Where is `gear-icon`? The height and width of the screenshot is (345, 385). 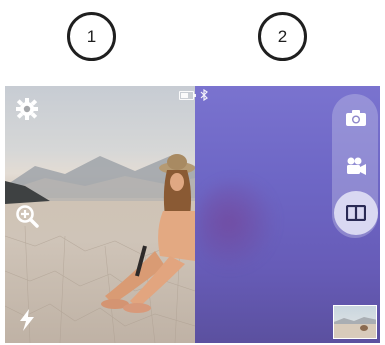 gear-icon is located at coordinates (27, 109).